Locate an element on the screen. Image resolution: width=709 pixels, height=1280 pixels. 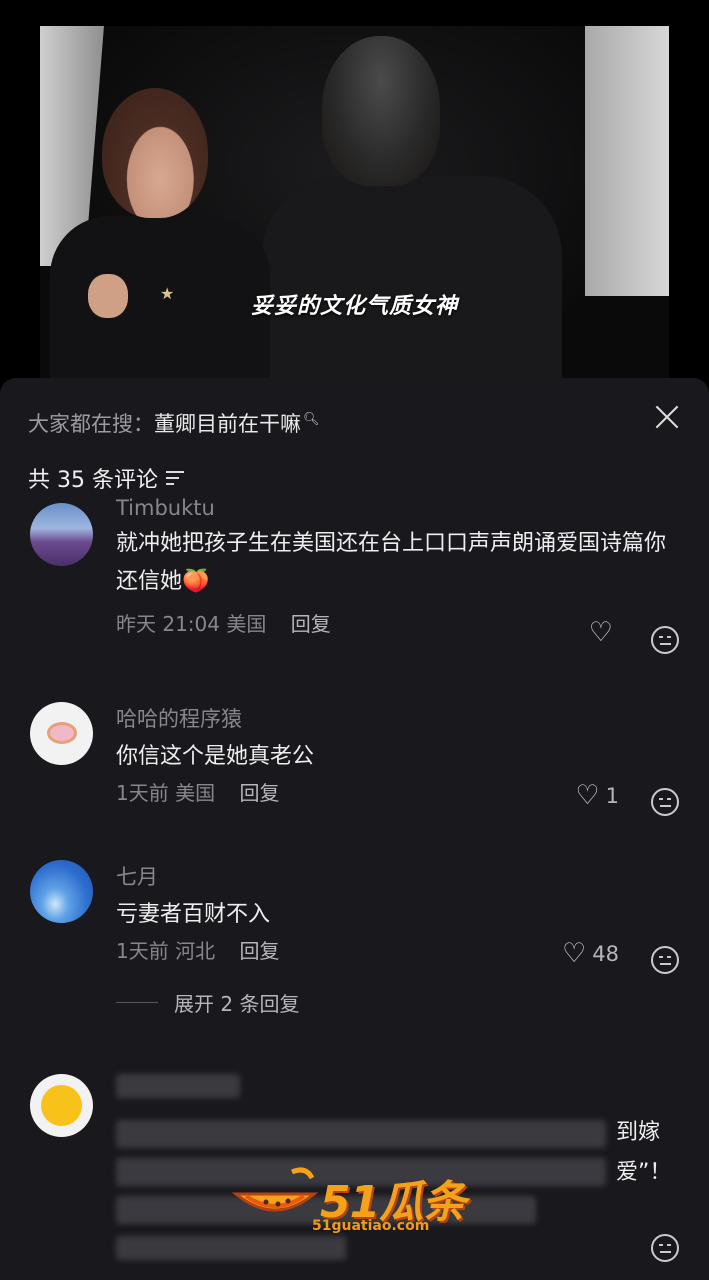
watermark: 51瓜条 51guatiao.com is located at coordinates (357, 1202).